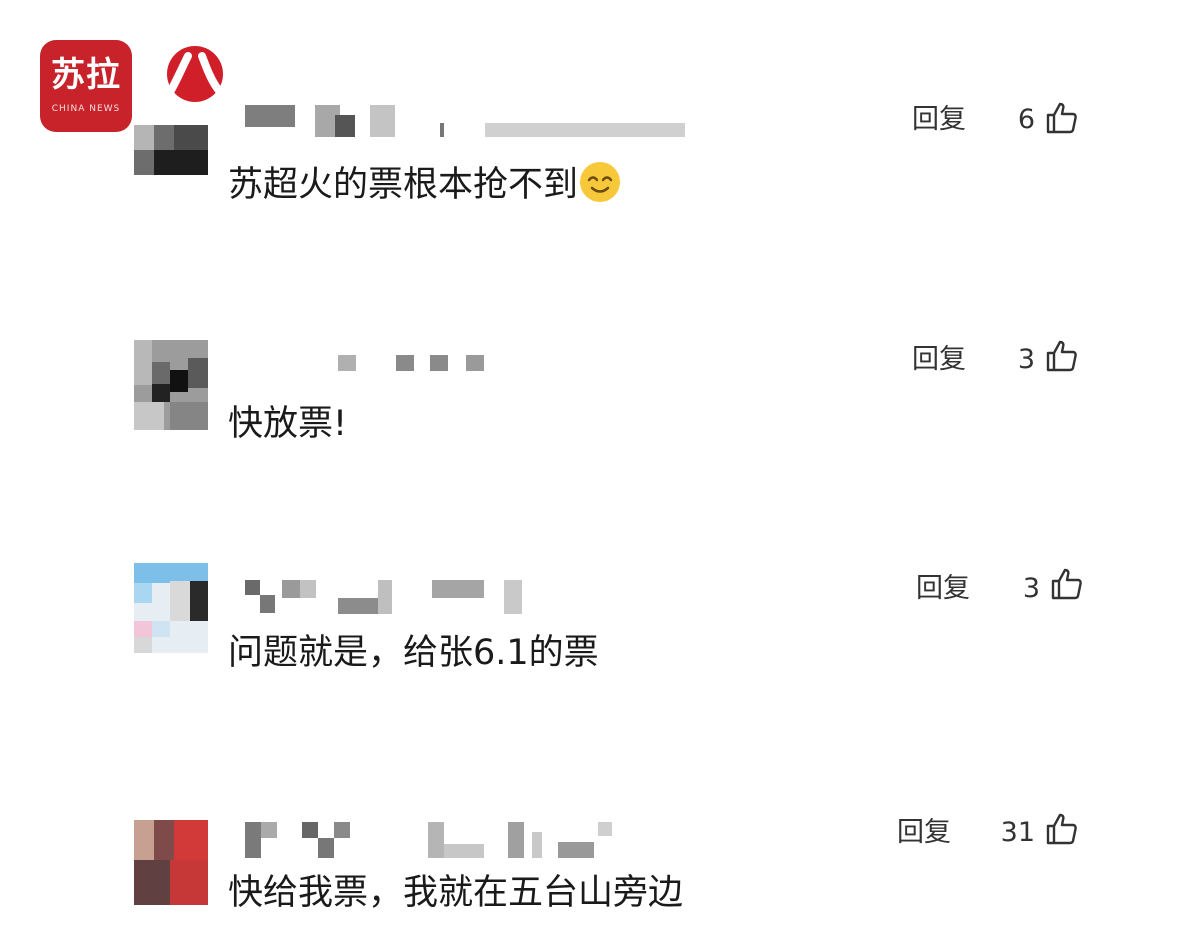 This screenshot has height=927, width=1200. What do you see at coordinates (600, 150) in the screenshot?
I see `comment-item: 苏超火的票根本抢不到 回复 6` at bounding box center [600, 150].